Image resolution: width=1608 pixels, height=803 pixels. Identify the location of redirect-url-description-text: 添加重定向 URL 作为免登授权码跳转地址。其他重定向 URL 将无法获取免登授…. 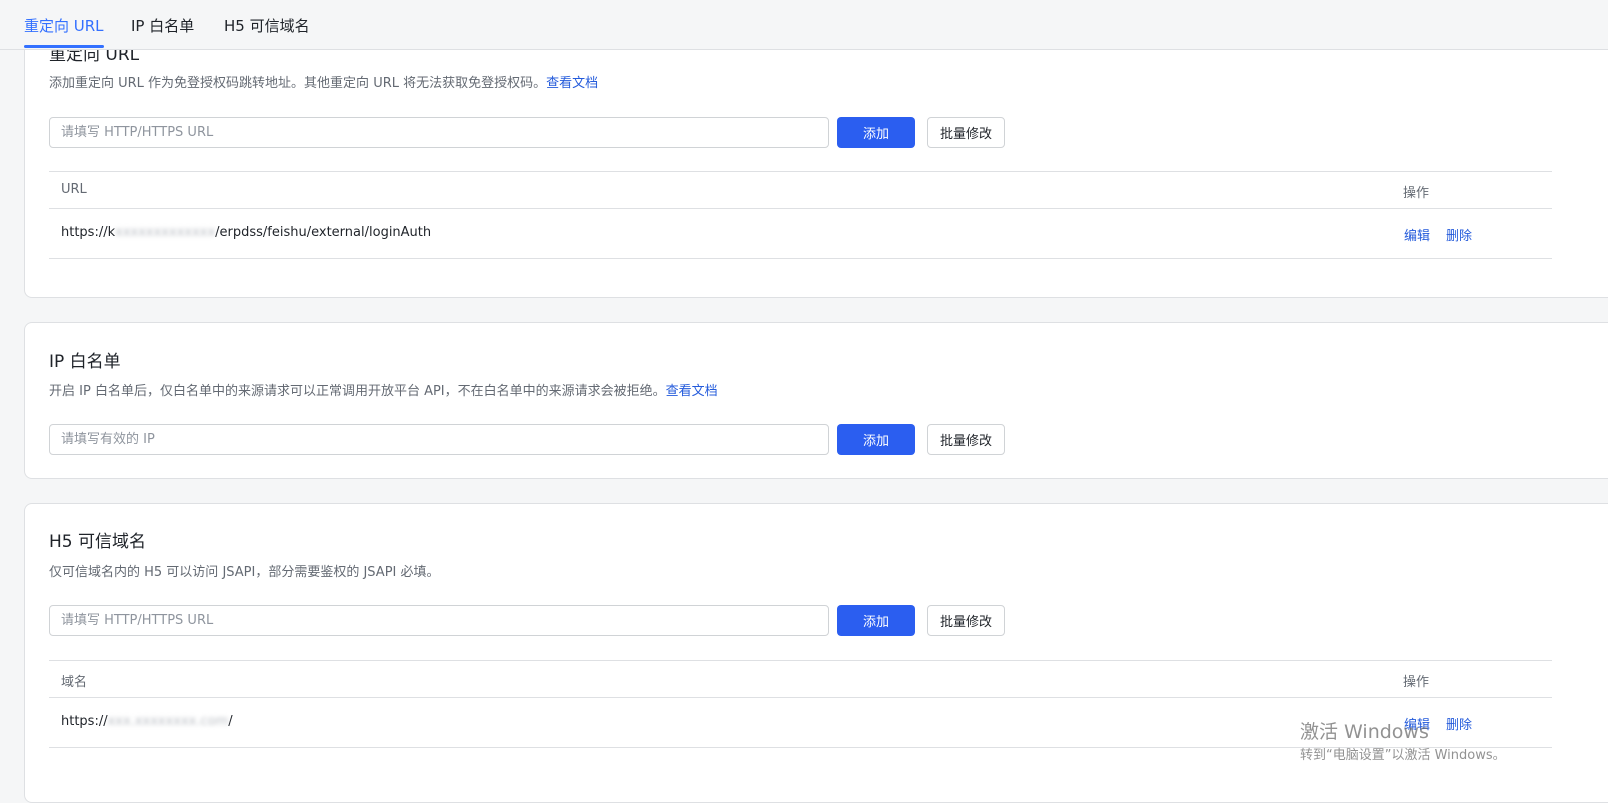
(298, 83).